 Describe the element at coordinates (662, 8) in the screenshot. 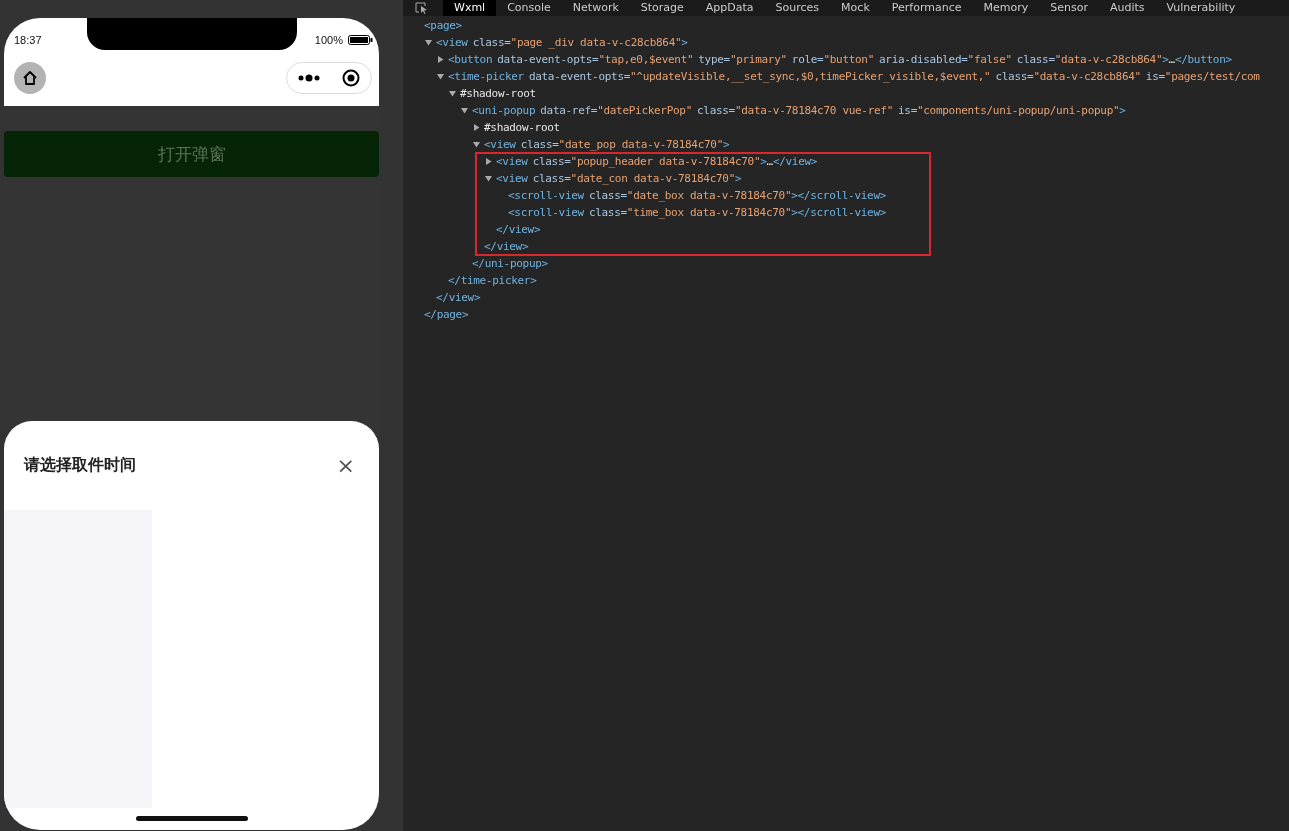

I see `devtools-tab: Storage` at that location.